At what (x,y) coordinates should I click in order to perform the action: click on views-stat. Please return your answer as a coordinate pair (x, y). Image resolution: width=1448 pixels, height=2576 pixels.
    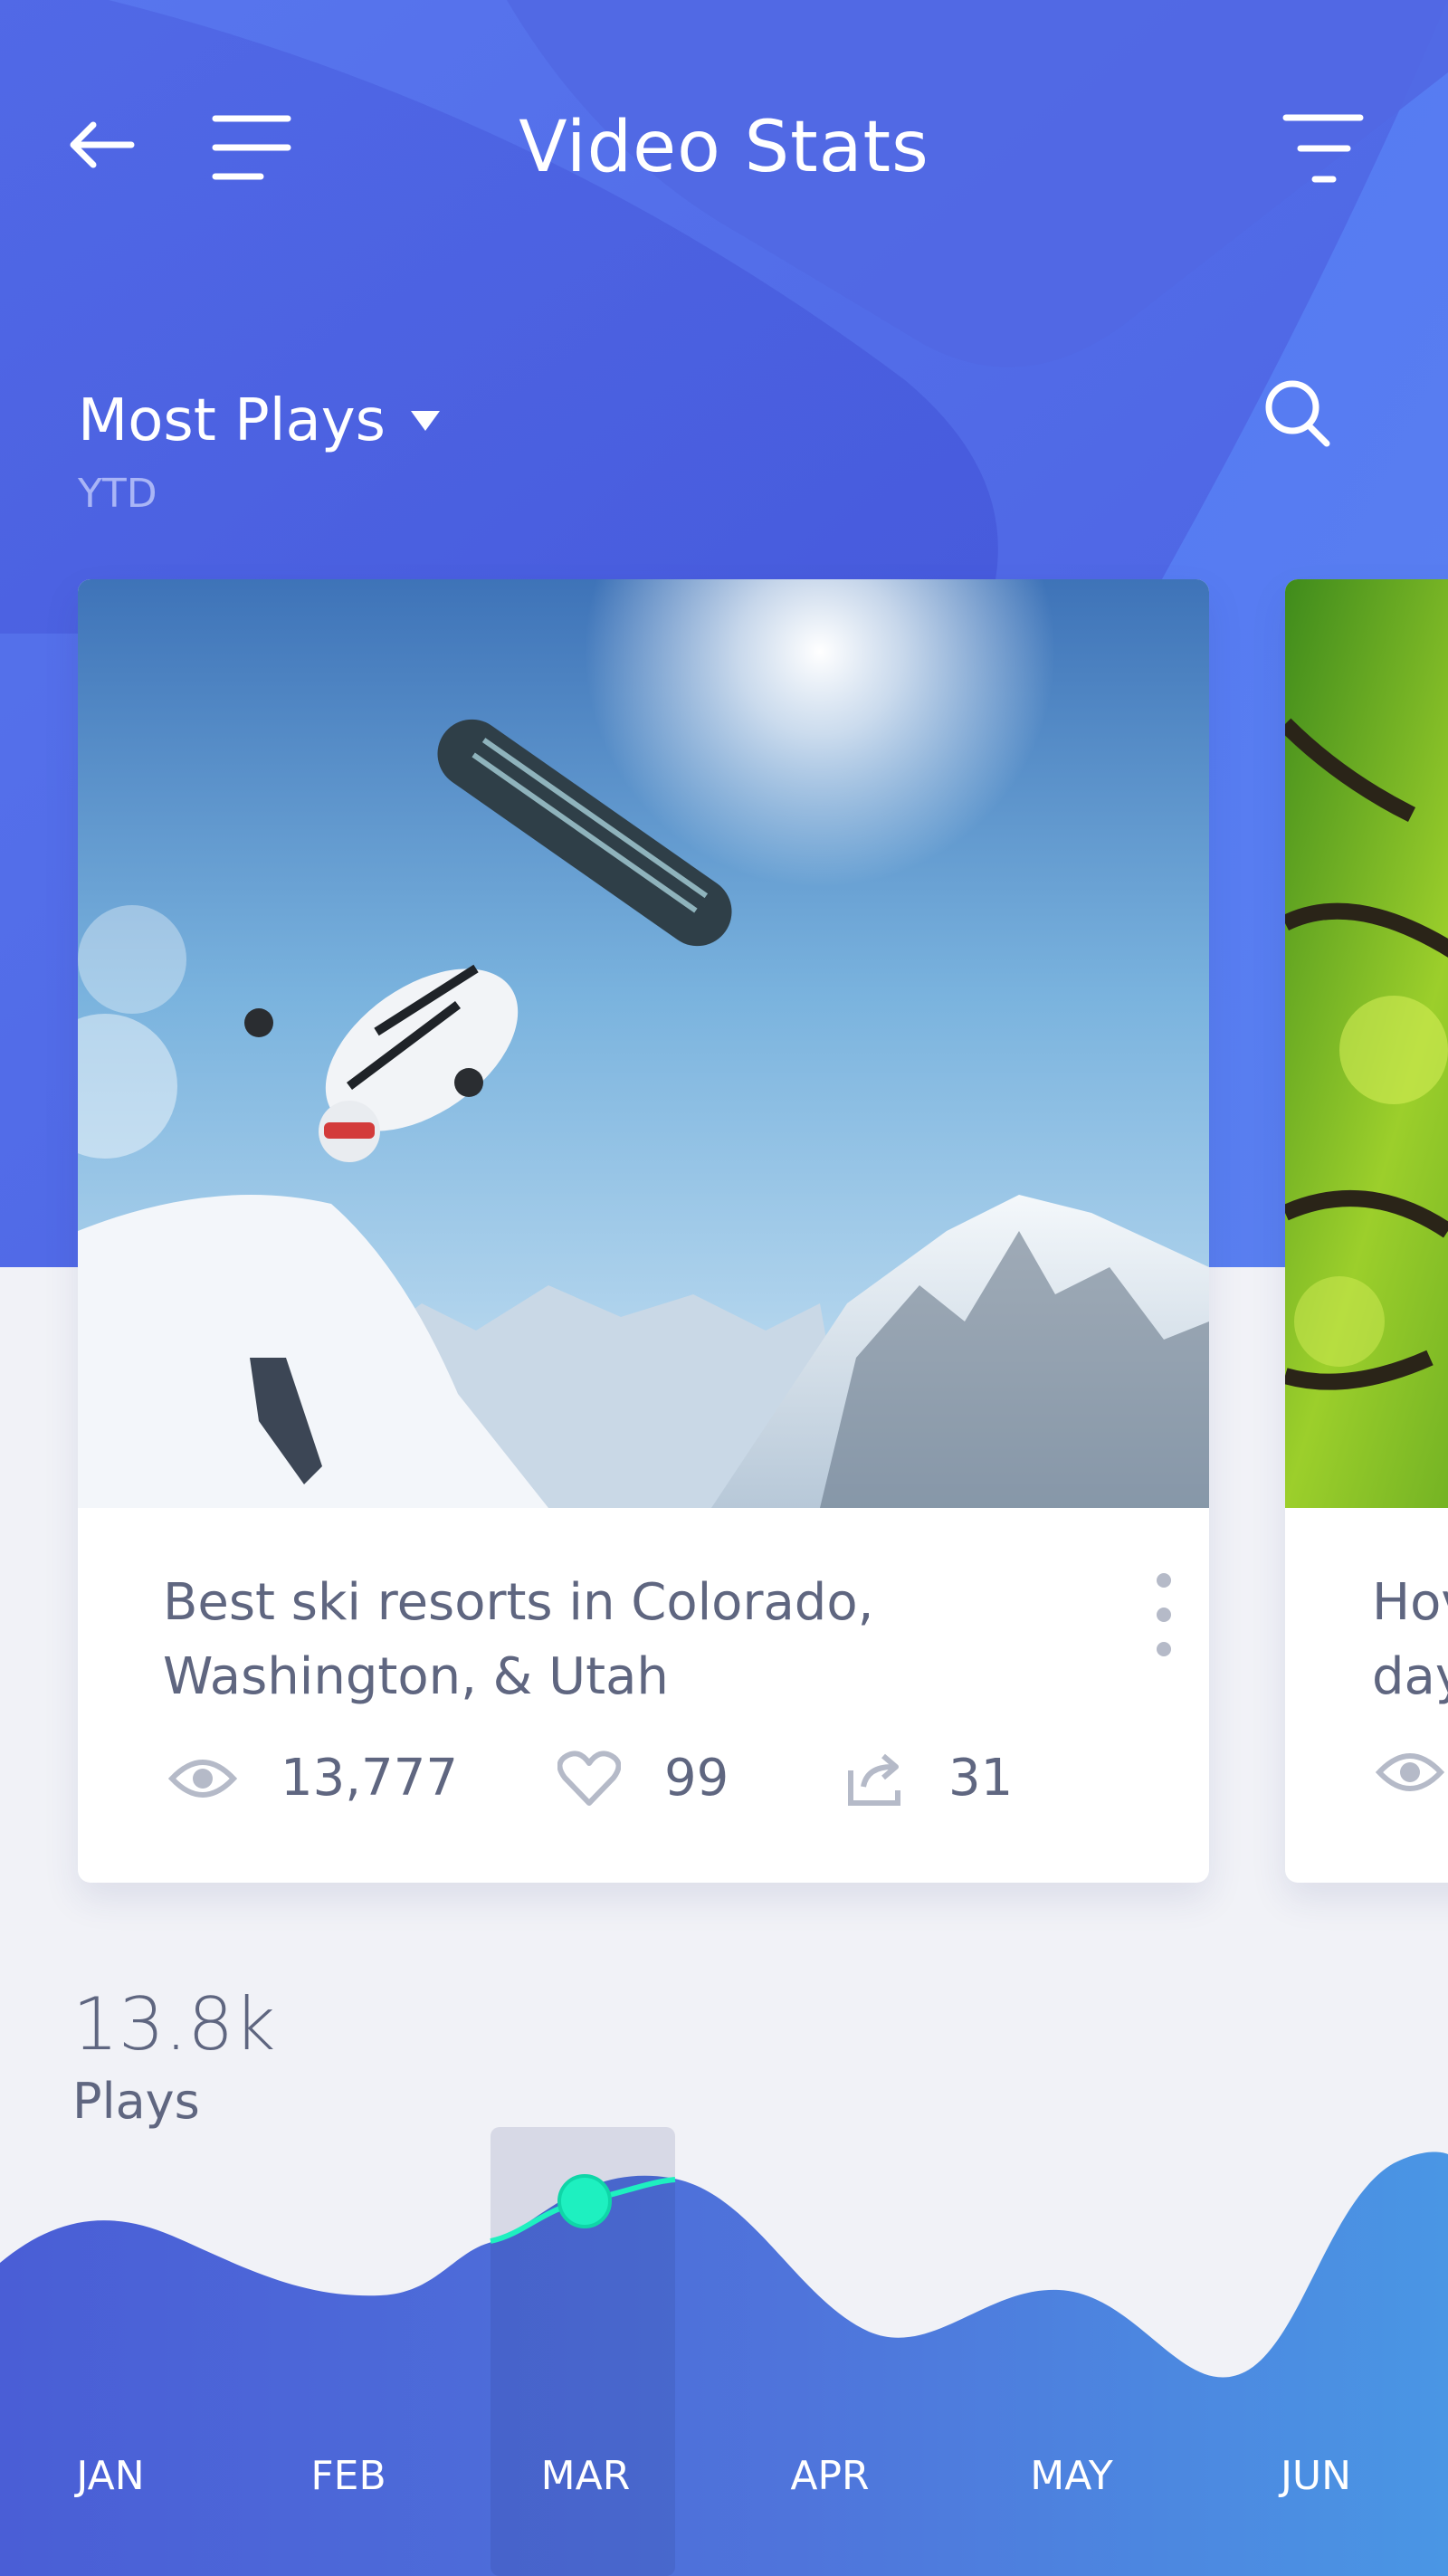
    Looking at the image, I should click on (1410, 1772).